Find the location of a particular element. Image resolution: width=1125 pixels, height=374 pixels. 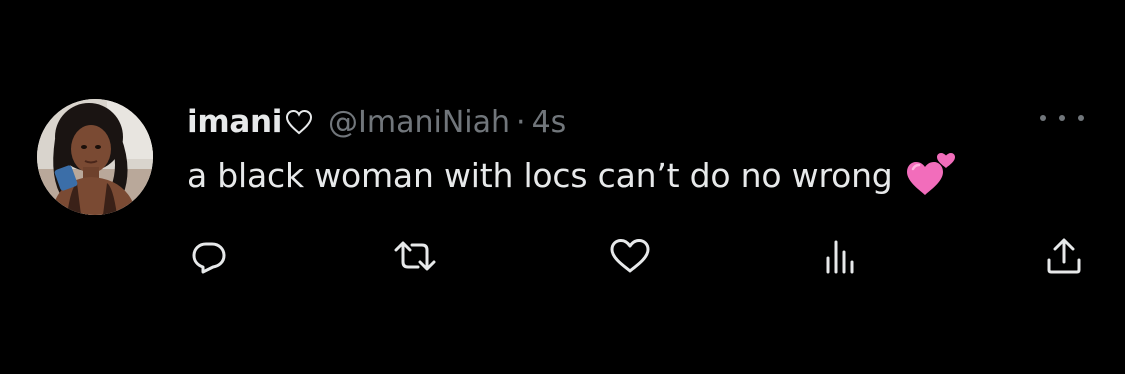

avatar-photo is located at coordinates (95, 157).